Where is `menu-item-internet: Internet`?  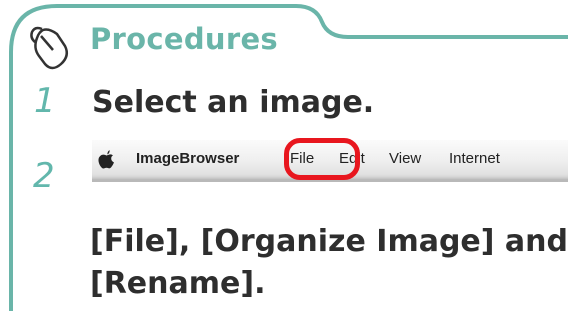 menu-item-internet: Internet is located at coordinates (474, 158).